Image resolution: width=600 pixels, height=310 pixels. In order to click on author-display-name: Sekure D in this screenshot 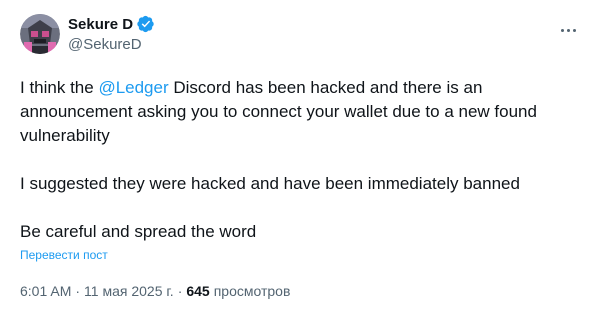, I will do `click(100, 24)`.